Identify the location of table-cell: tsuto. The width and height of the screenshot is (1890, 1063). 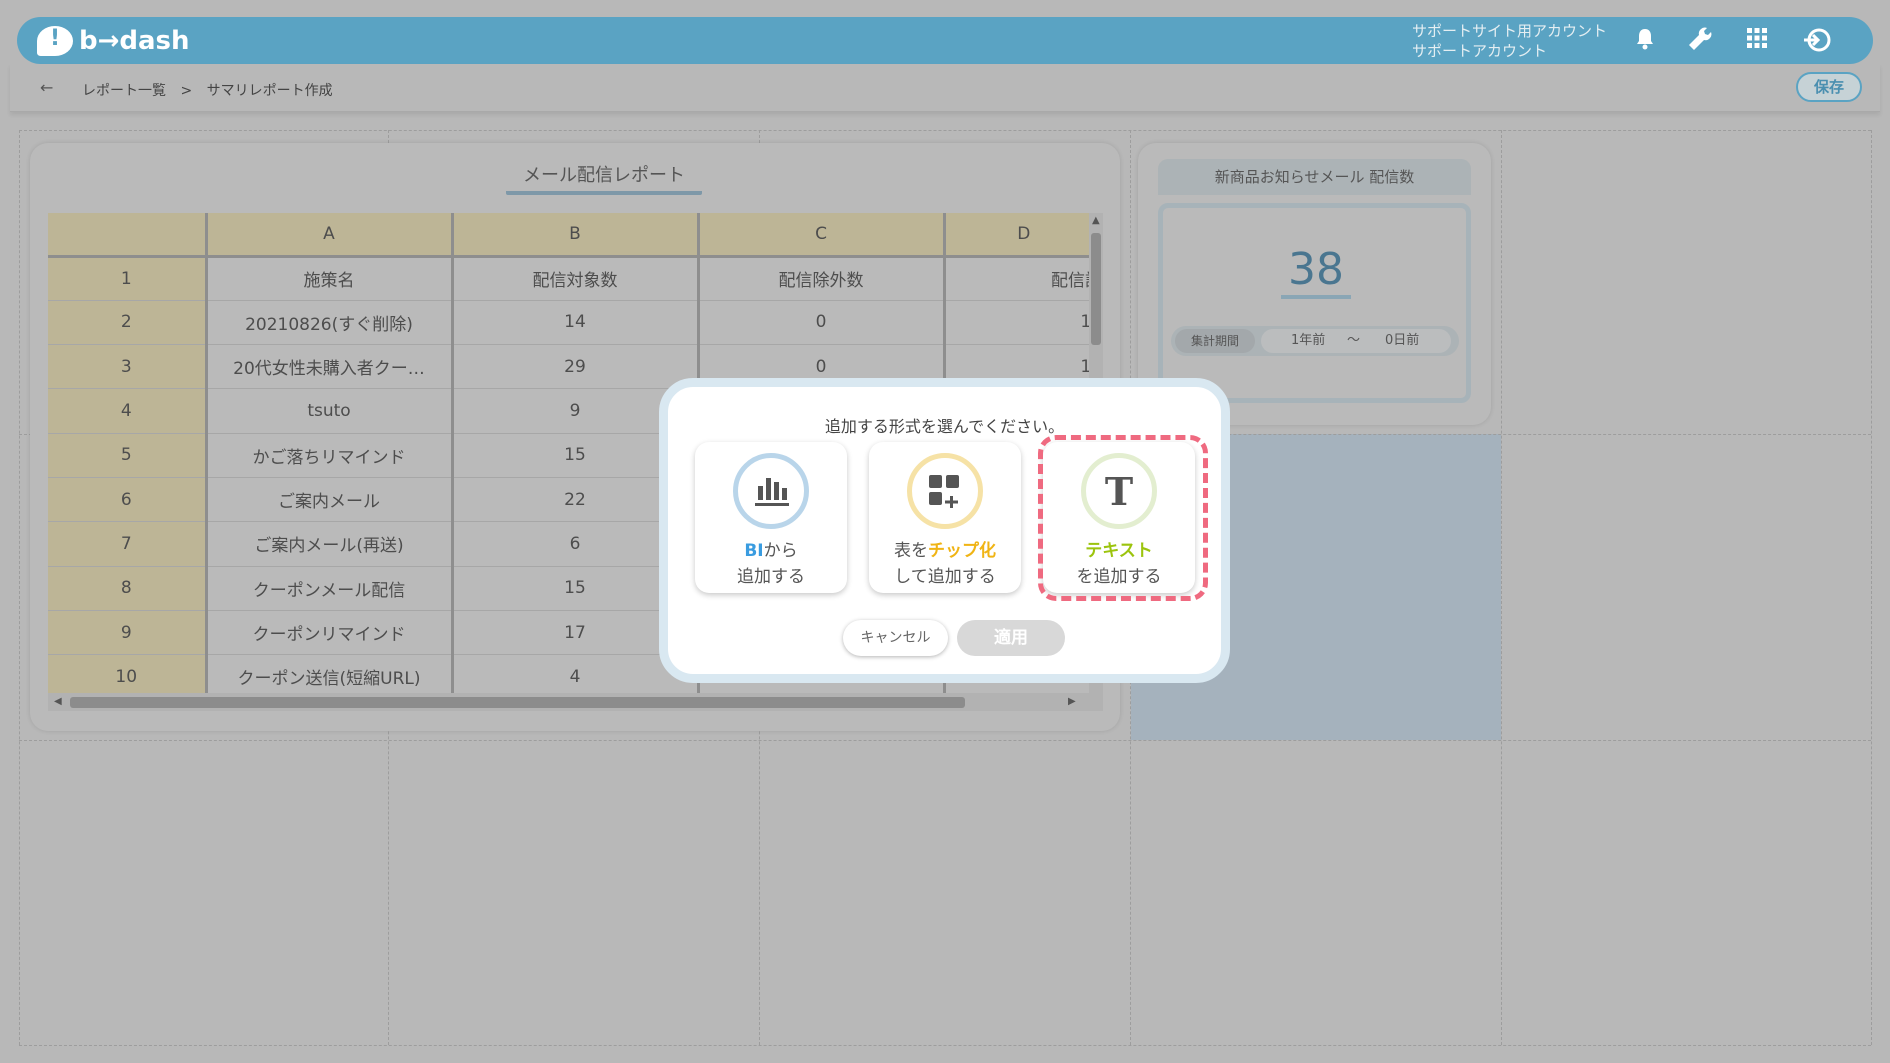
(330, 411).